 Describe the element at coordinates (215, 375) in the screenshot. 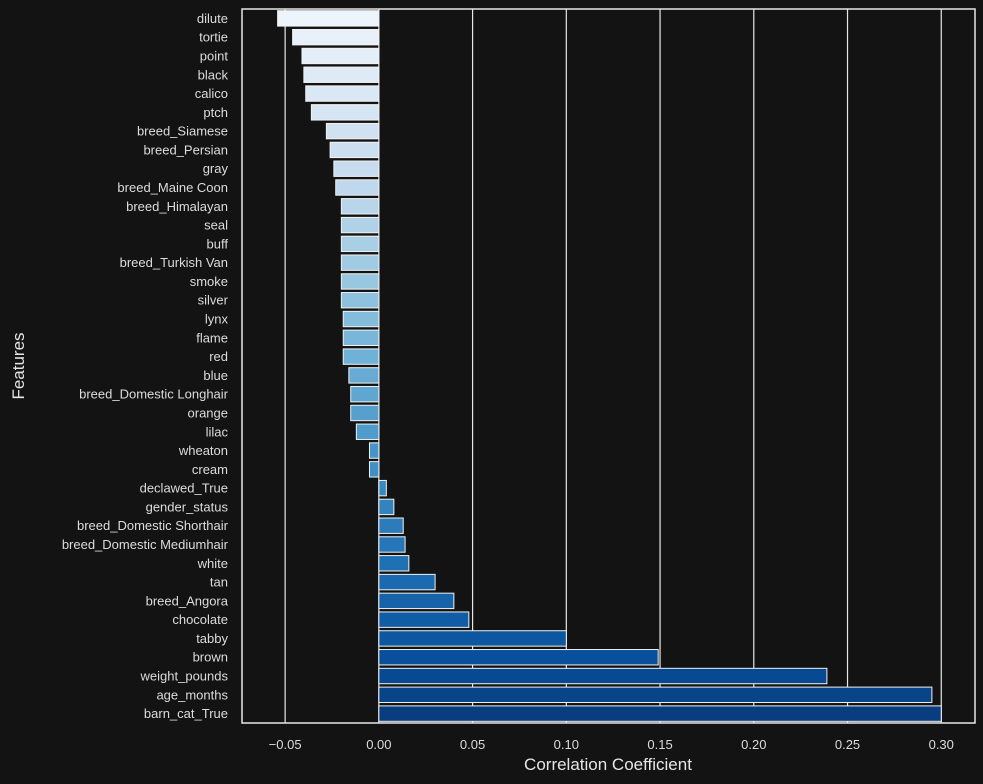

I see `y-tick-label: blue` at that location.